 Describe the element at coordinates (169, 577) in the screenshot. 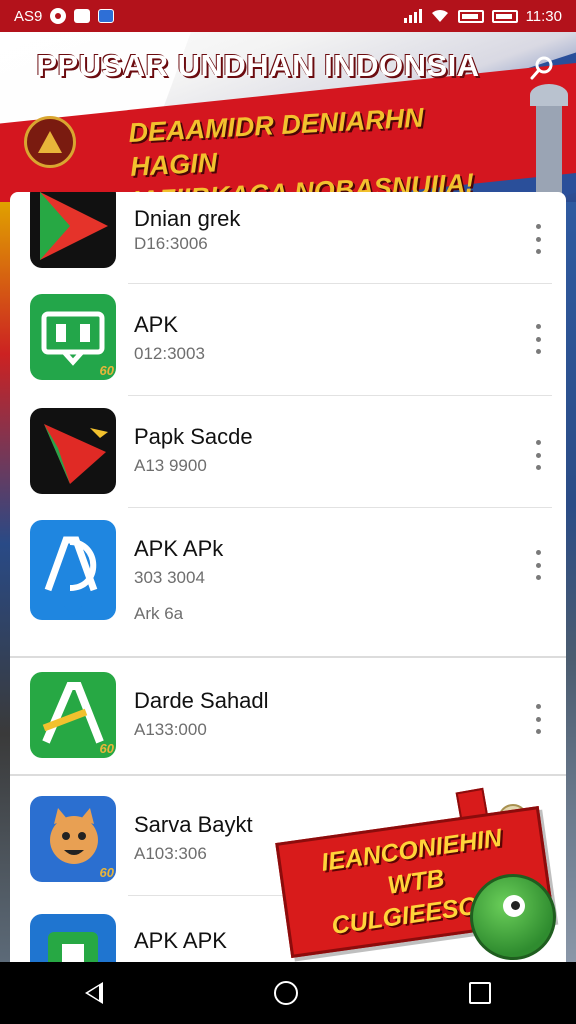

I see `app-meta: 303 3004` at that location.